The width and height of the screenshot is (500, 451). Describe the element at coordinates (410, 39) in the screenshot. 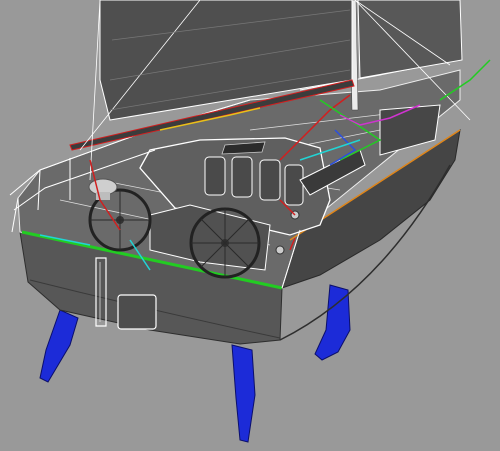

I see `jib` at that location.